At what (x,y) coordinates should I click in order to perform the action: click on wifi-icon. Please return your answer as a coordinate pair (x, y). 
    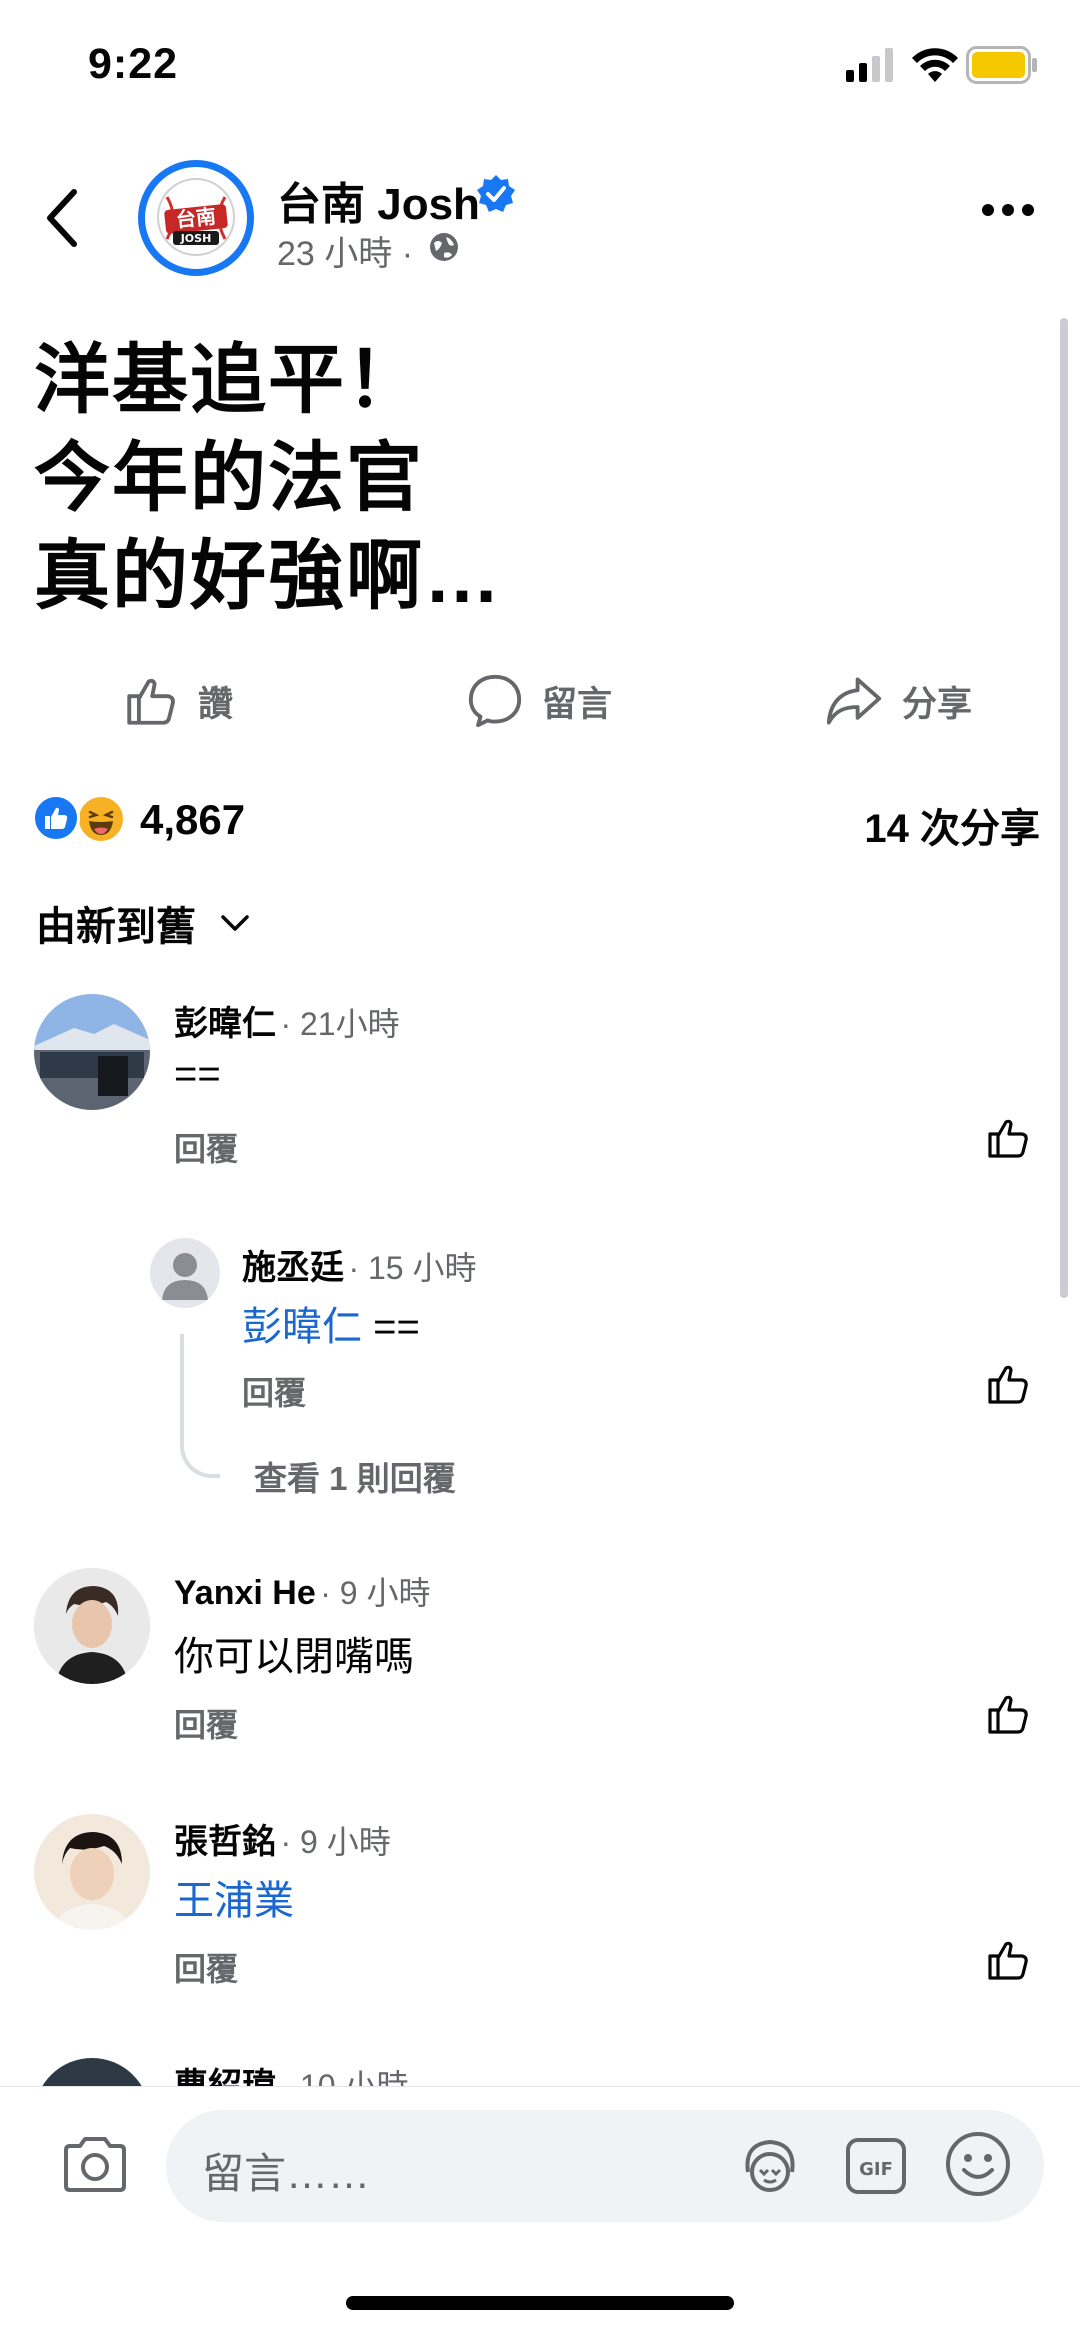
    Looking at the image, I should click on (935, 65).